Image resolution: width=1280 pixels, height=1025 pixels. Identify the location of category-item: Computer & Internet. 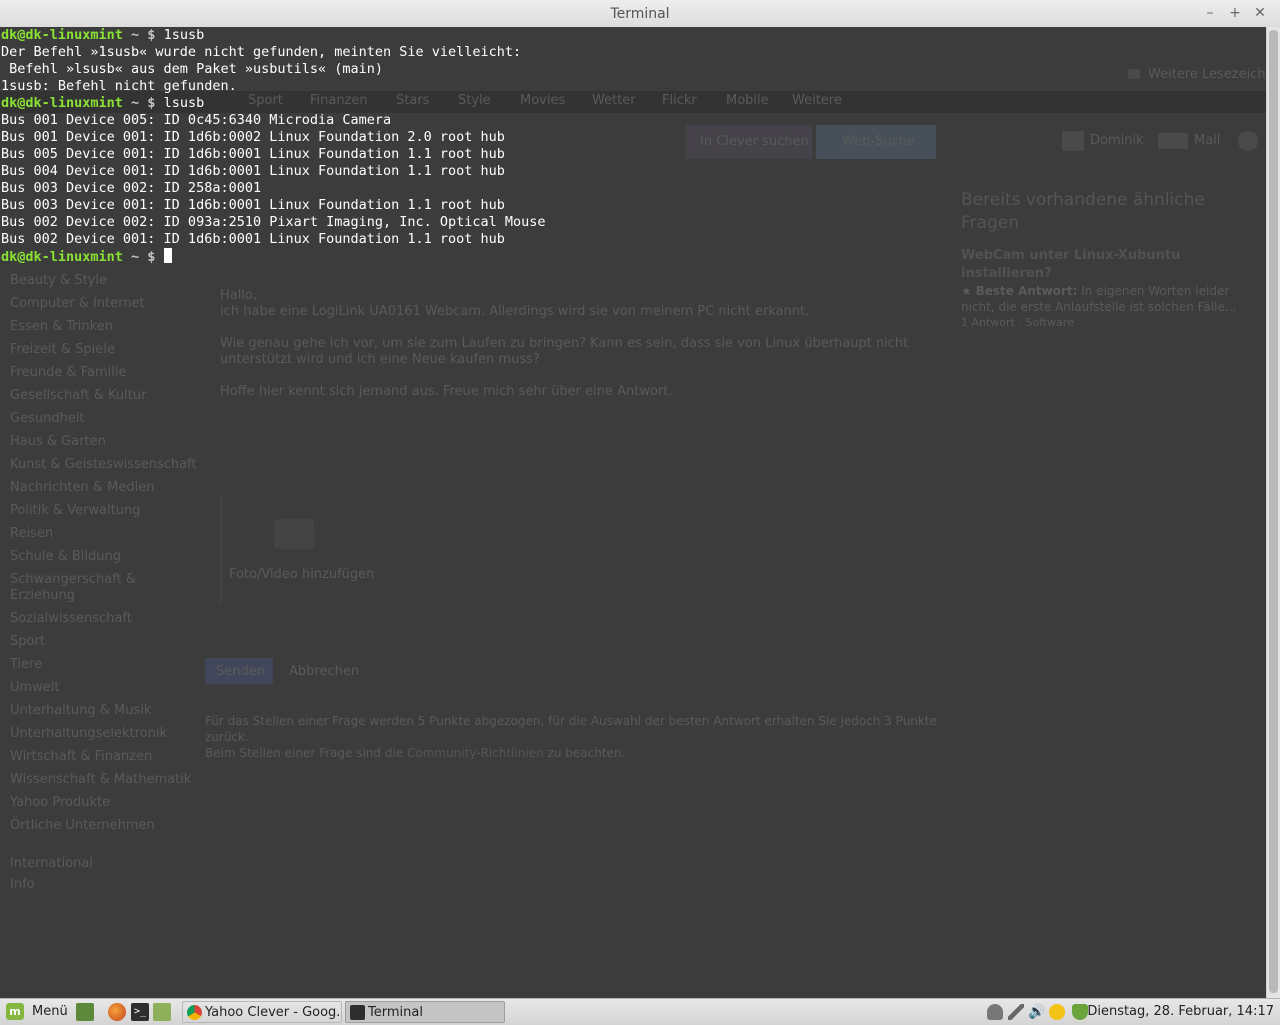
(77, 303).